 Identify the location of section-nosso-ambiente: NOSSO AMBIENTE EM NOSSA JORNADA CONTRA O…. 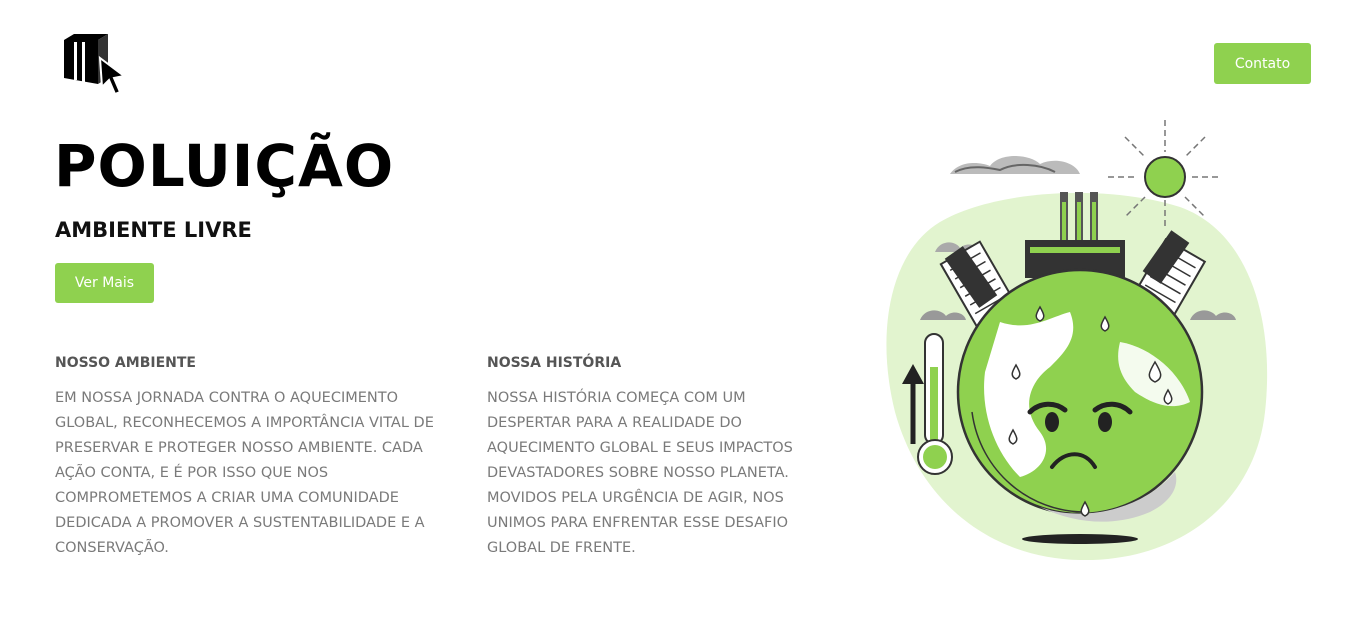
(250, 456).